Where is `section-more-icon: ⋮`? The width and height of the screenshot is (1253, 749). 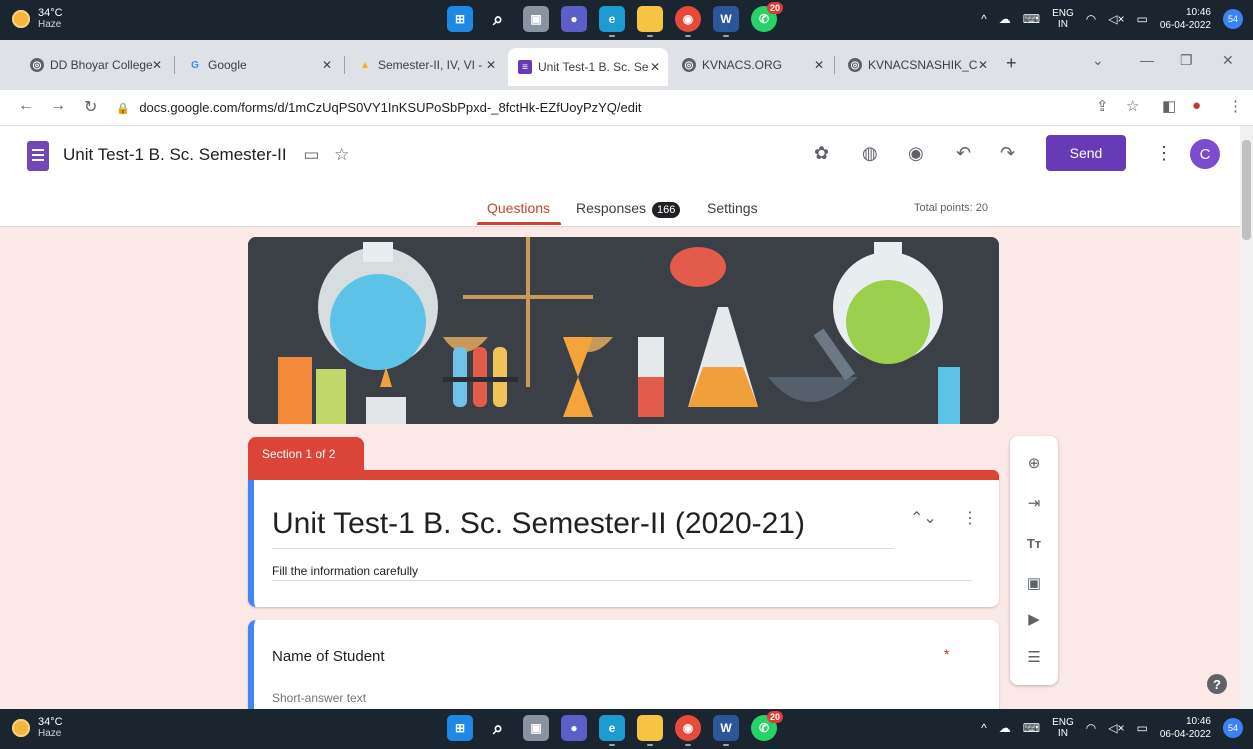 section-more-icon: ⋮ is located at coordinates (970, 518).